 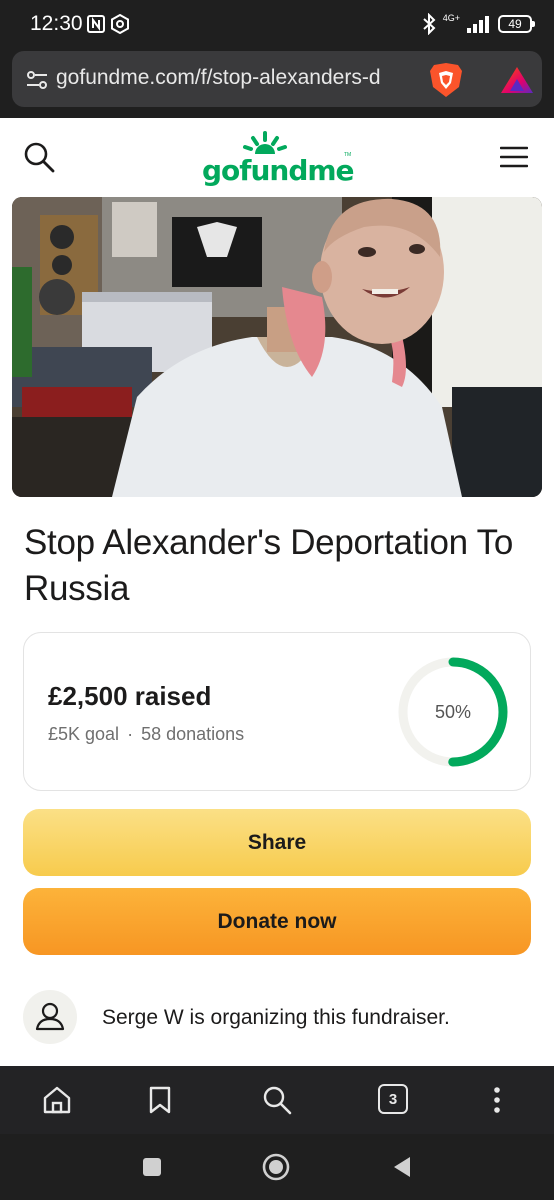 I want to click on back-icon, so click(x=403, y=1167).